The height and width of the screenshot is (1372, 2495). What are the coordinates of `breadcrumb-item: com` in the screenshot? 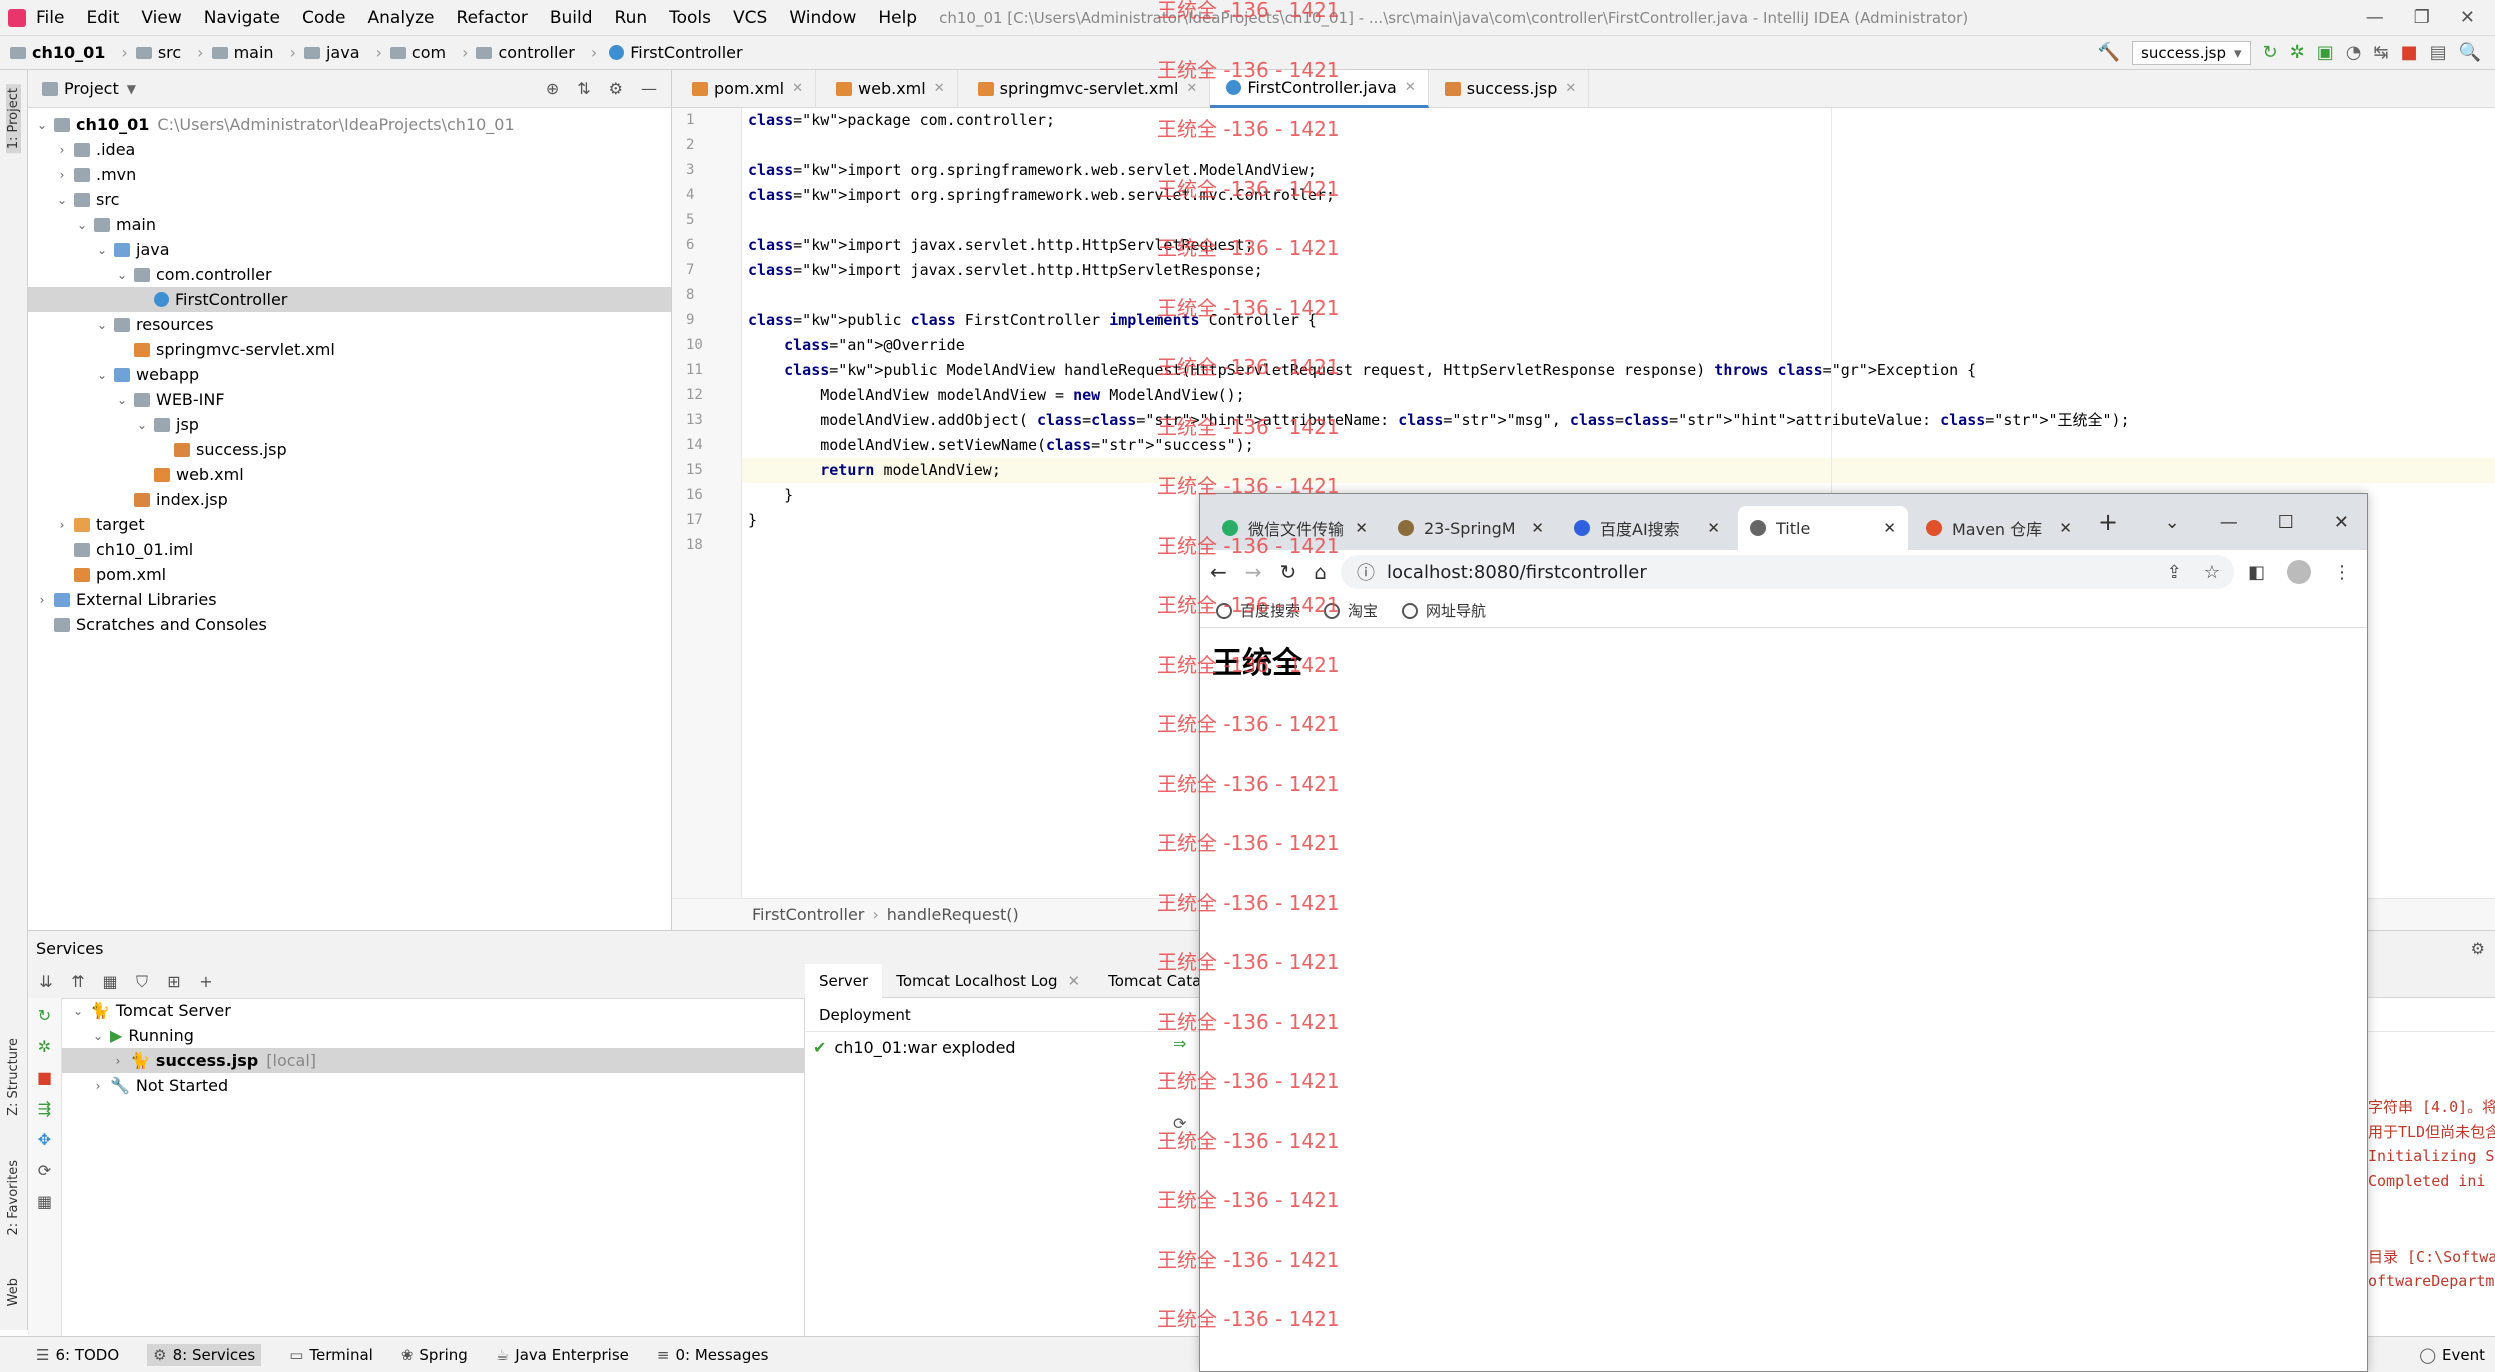 It's located at (417, 52).